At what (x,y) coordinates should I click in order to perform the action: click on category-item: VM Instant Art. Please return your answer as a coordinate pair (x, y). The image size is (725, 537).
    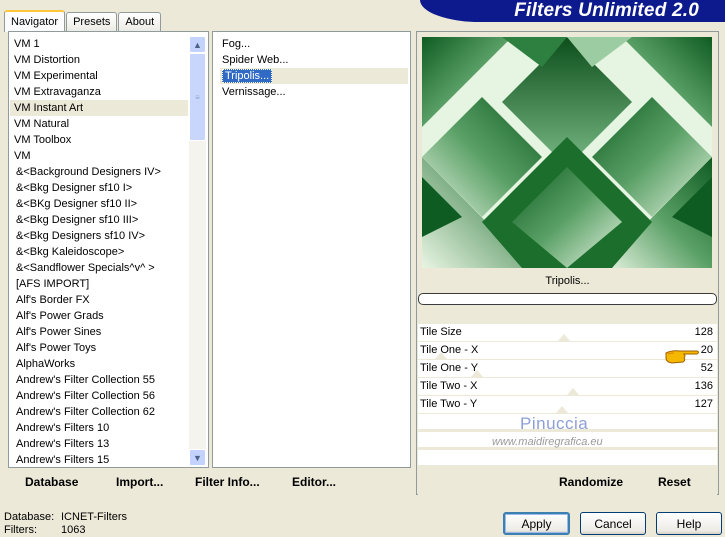
    Looking at the image, I should click on (99, 108).